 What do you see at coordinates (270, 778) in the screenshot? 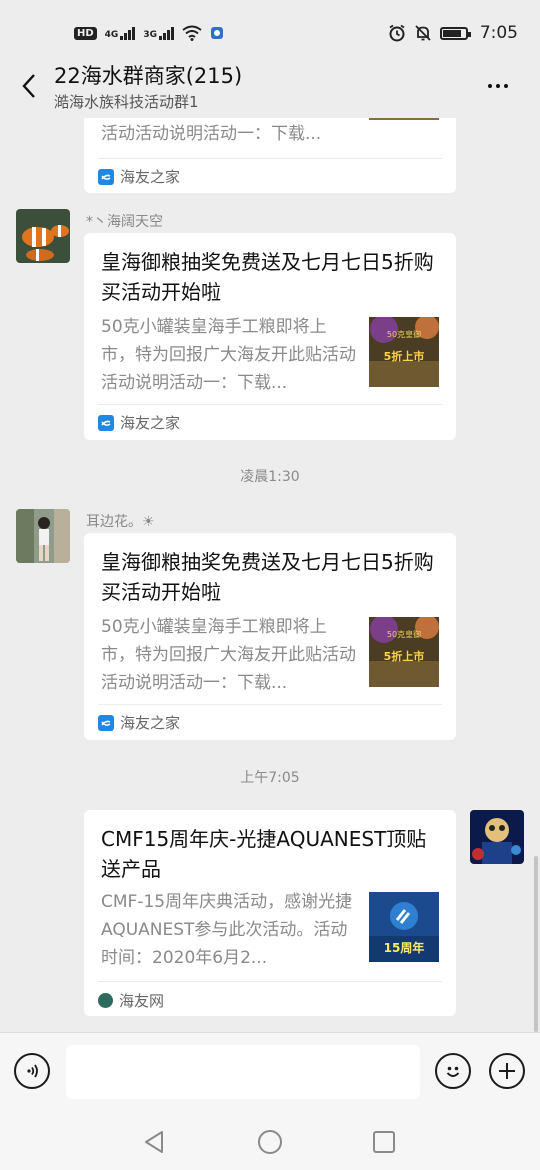
I see `message-timestamp: 上午7:05` at bounding box center [270, 778].